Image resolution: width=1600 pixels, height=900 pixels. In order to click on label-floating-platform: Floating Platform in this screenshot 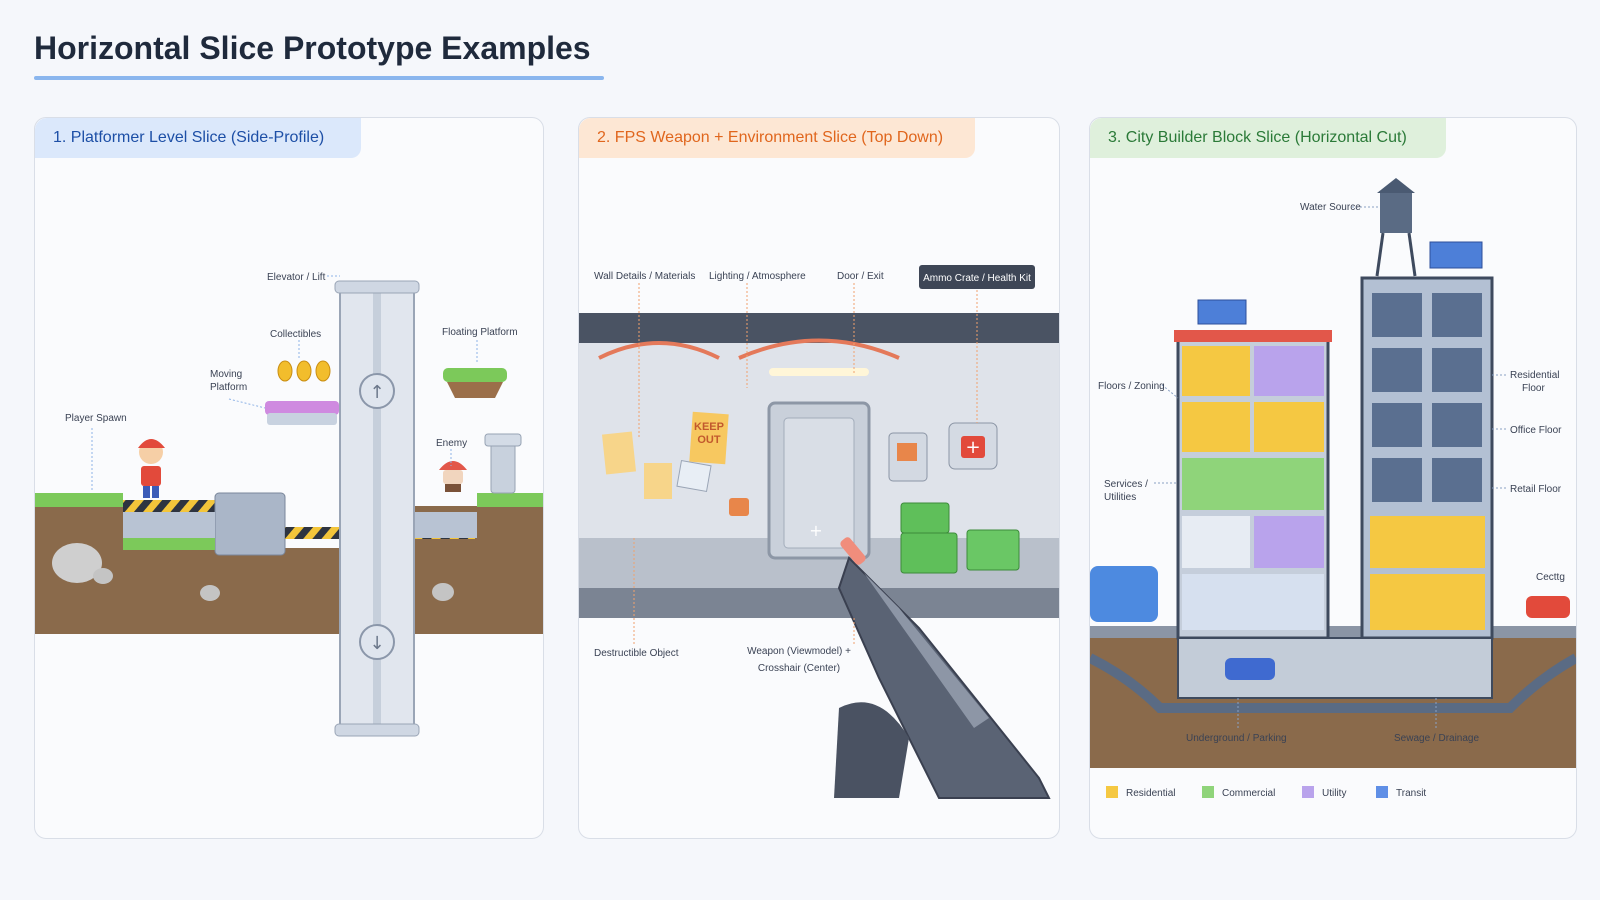, I will do `click(480, 332)`.